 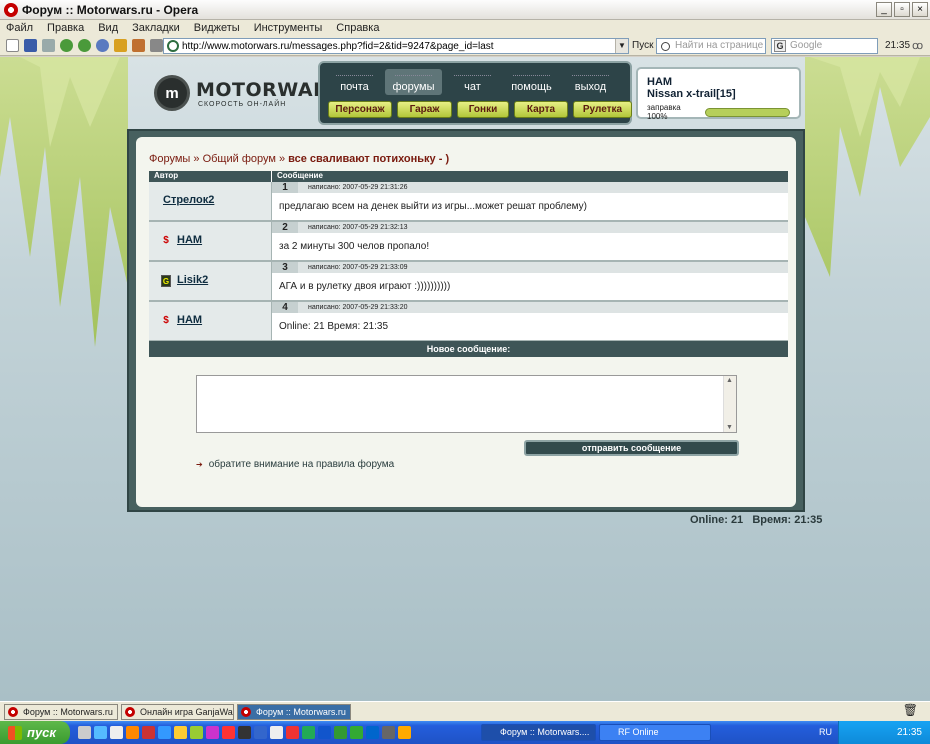 I want to click on fuel-label: заправка 100%, so click(x=664, y=112).